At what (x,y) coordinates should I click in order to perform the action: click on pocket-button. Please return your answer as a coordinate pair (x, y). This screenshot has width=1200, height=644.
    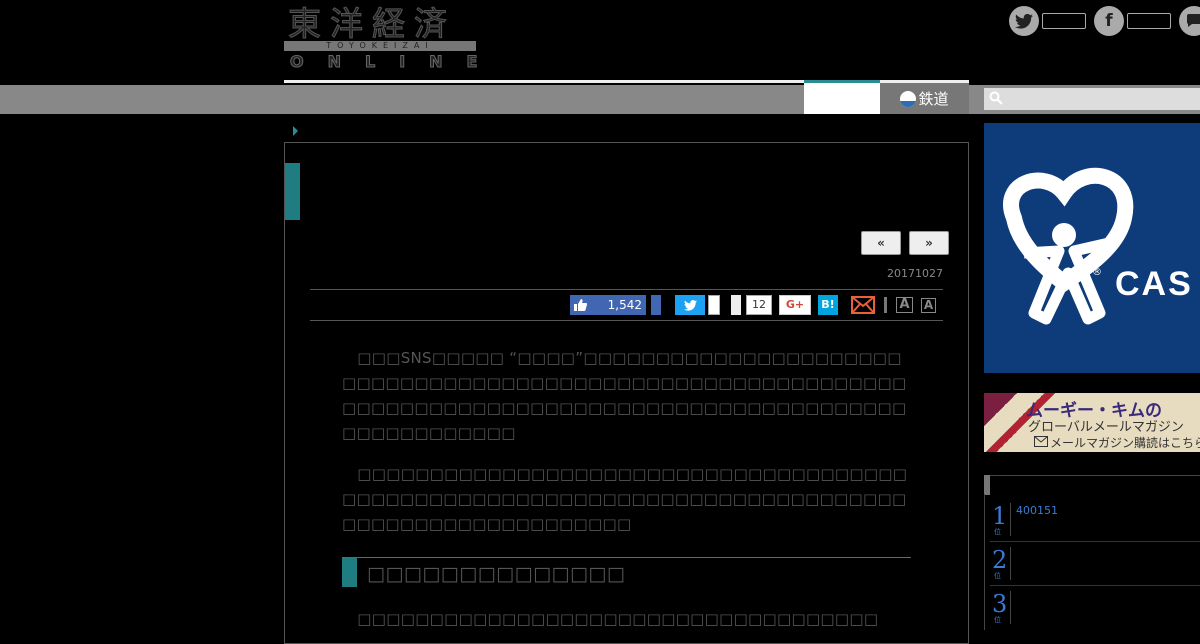
    Looking at the image, I should click on (736, 305).